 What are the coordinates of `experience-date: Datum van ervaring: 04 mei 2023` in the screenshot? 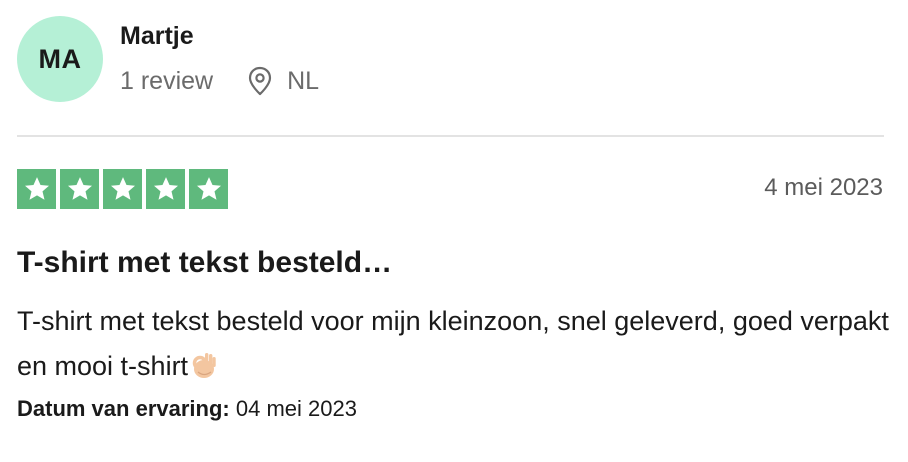 It's located at (187, 409).